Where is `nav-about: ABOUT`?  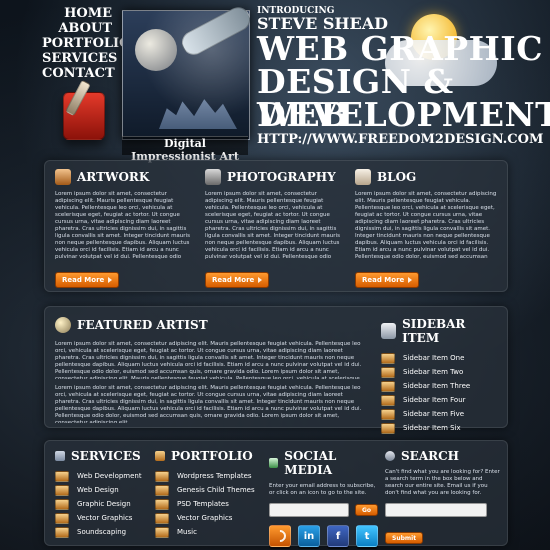
nav-about: ABOUT is located at coordinates (77, 28).